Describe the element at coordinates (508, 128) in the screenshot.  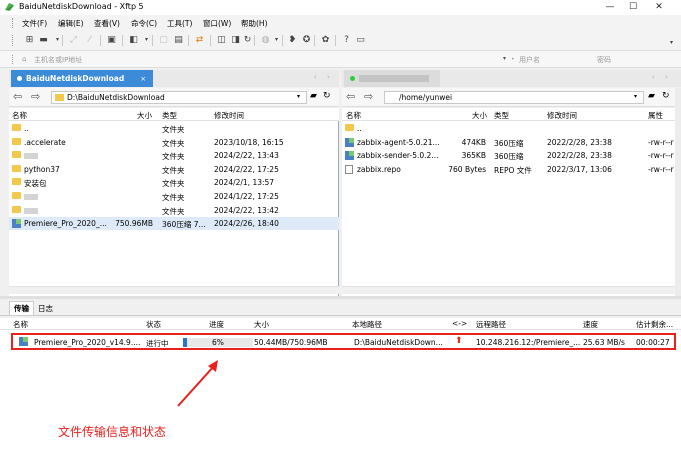
I see `file-row: ..` at that location.